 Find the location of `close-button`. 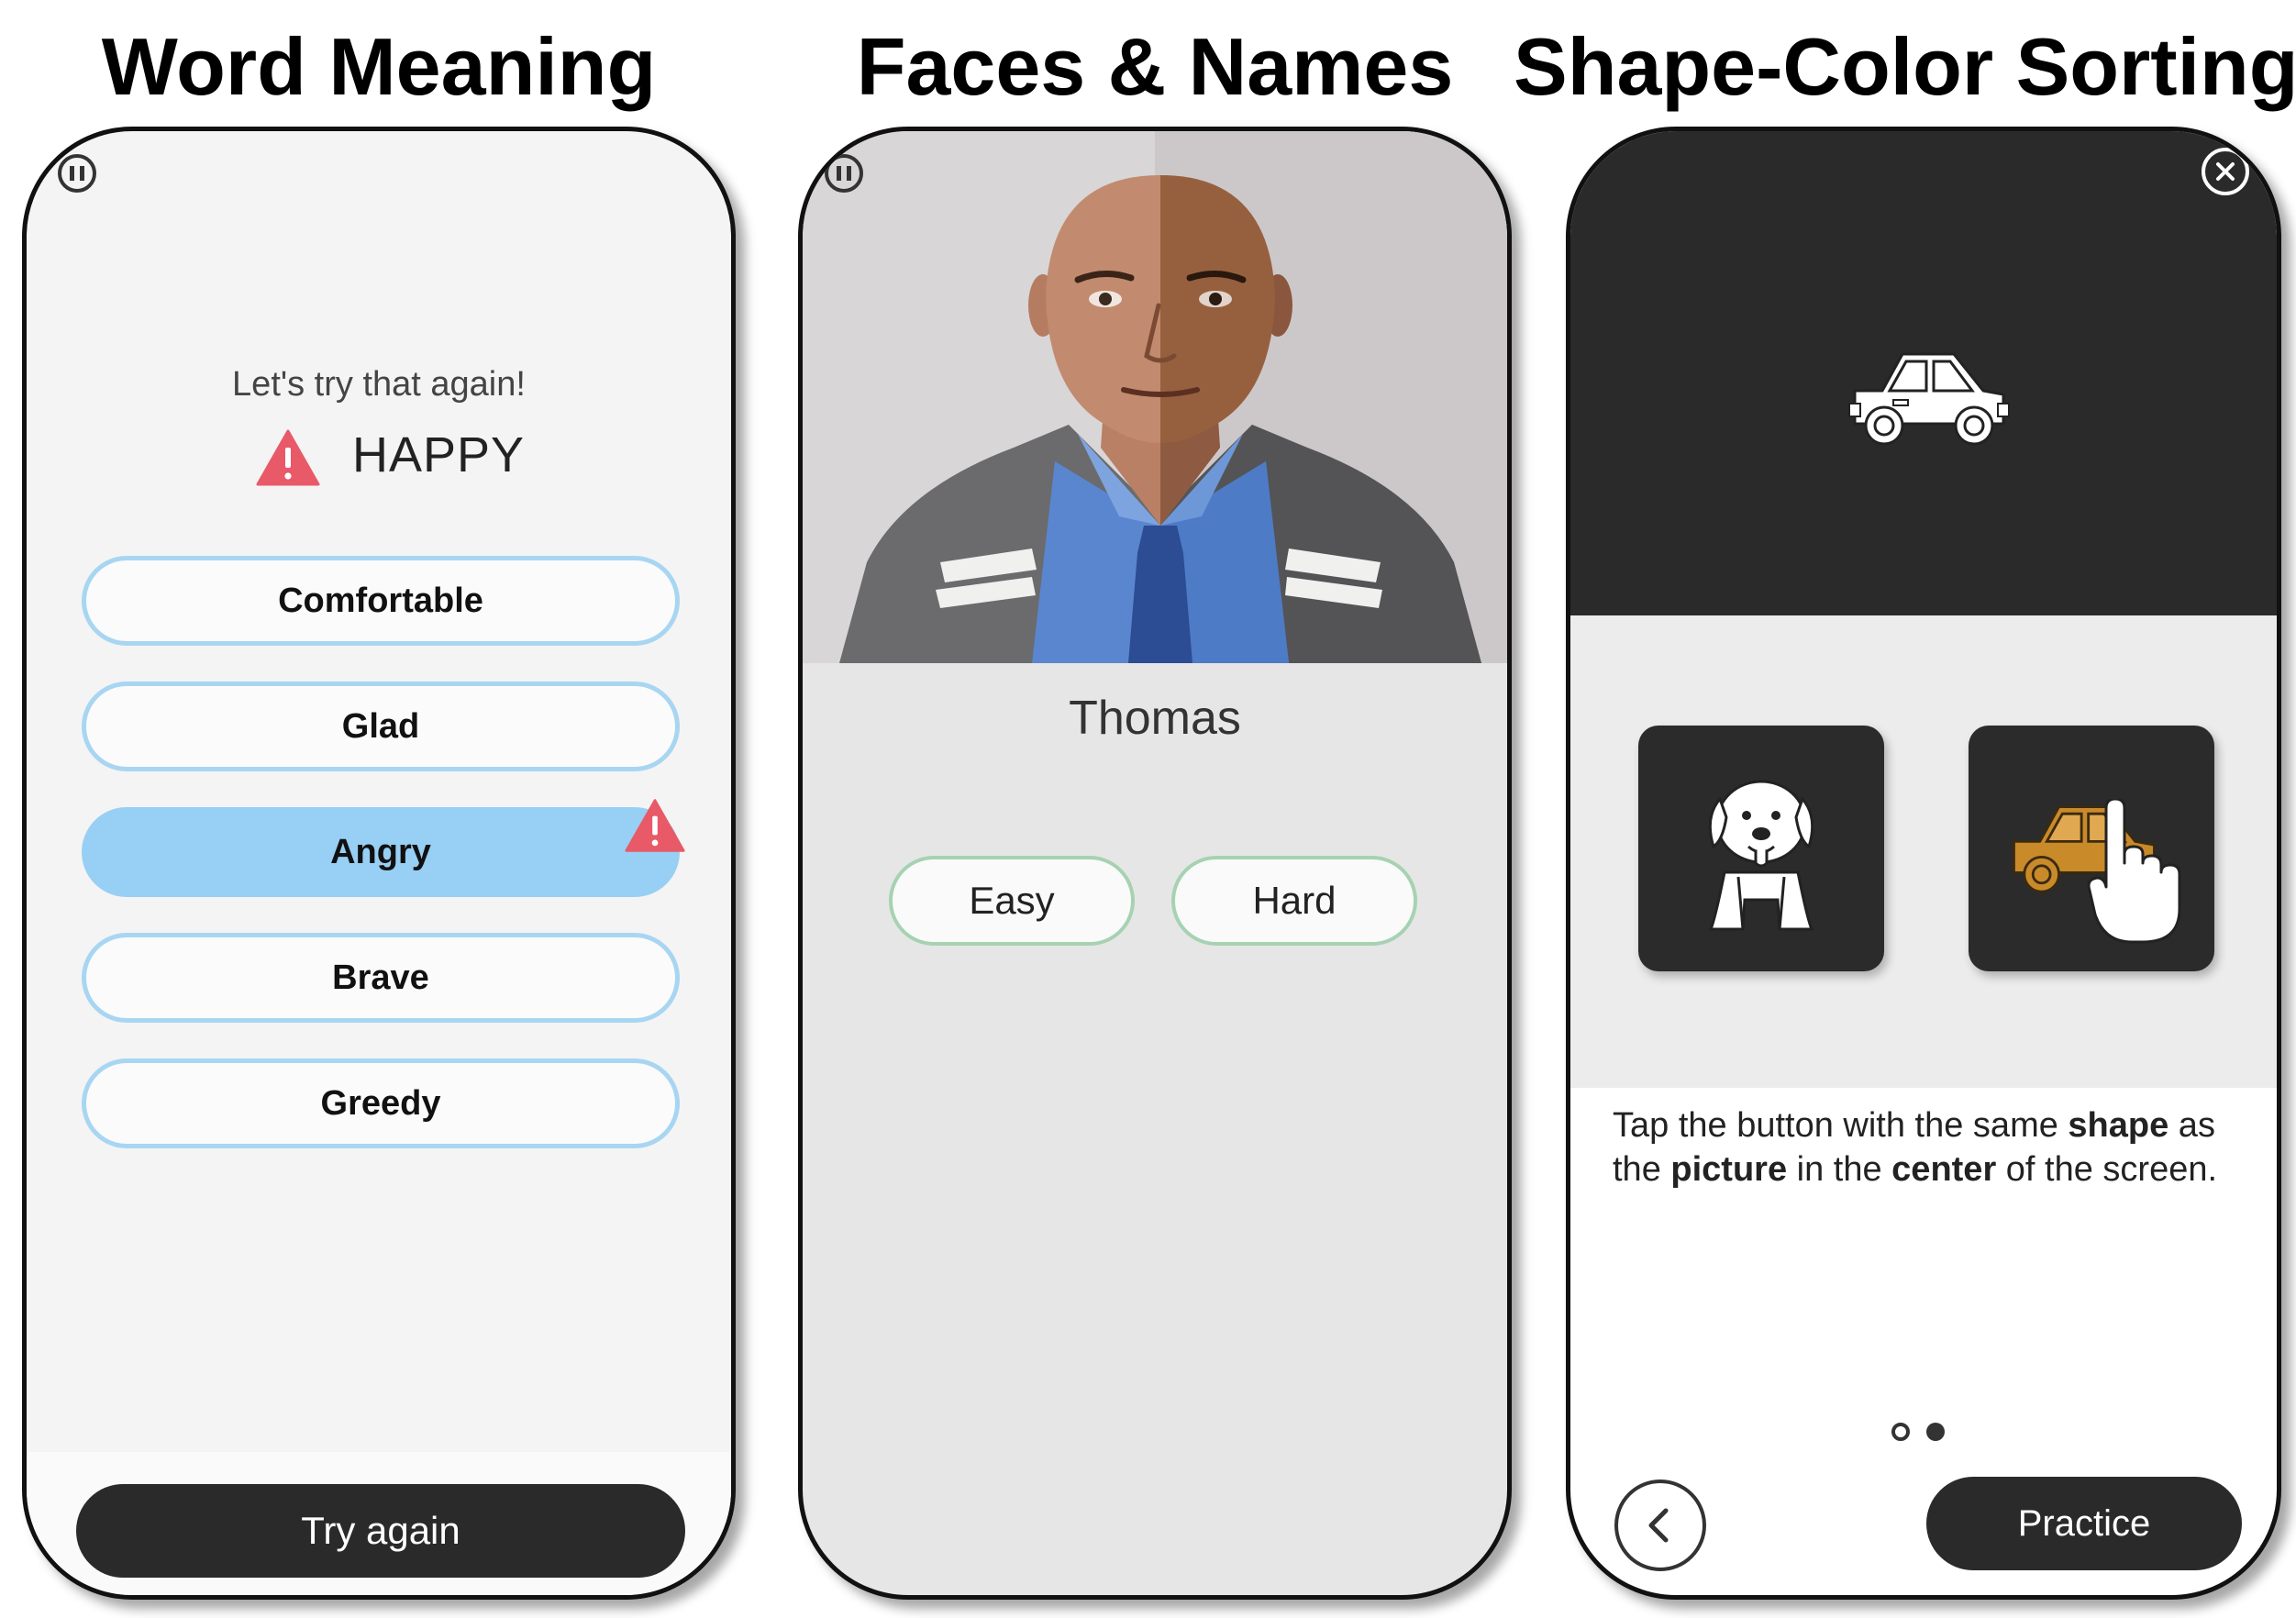

close-button is located at coordinates (2225, 171).